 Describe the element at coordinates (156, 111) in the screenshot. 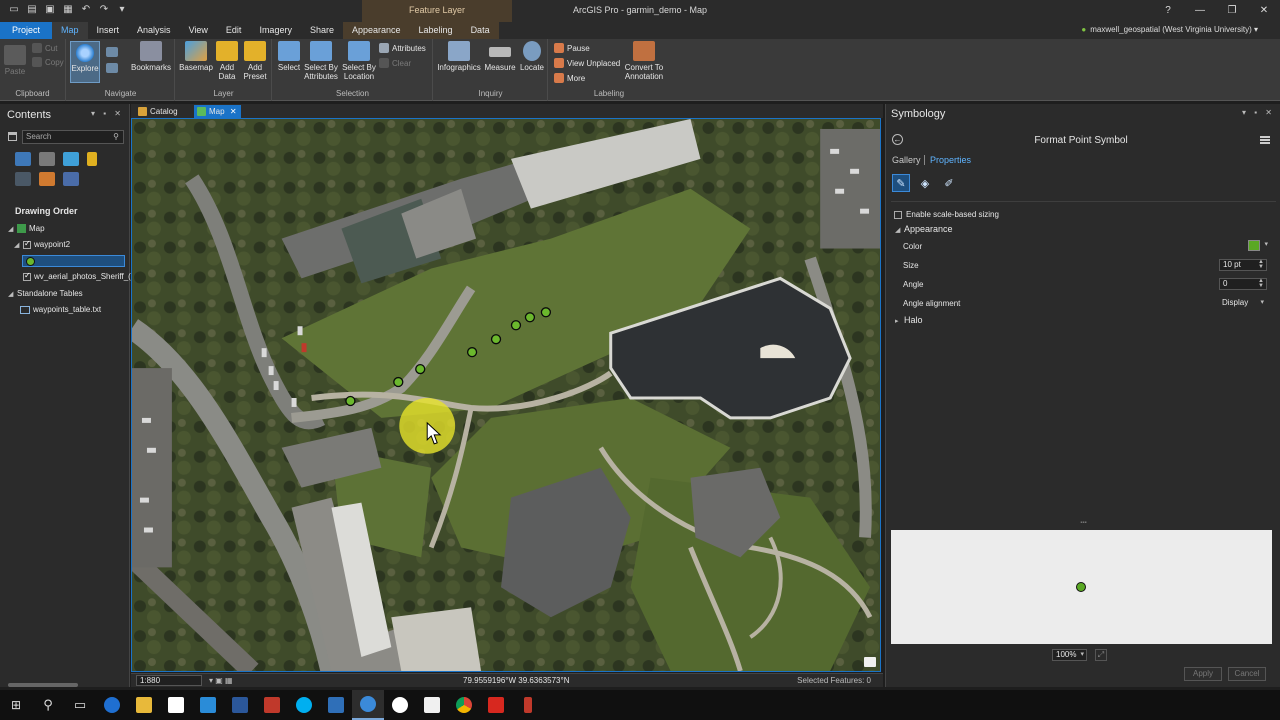

I see `tab-catalog: Catalog` at that location.